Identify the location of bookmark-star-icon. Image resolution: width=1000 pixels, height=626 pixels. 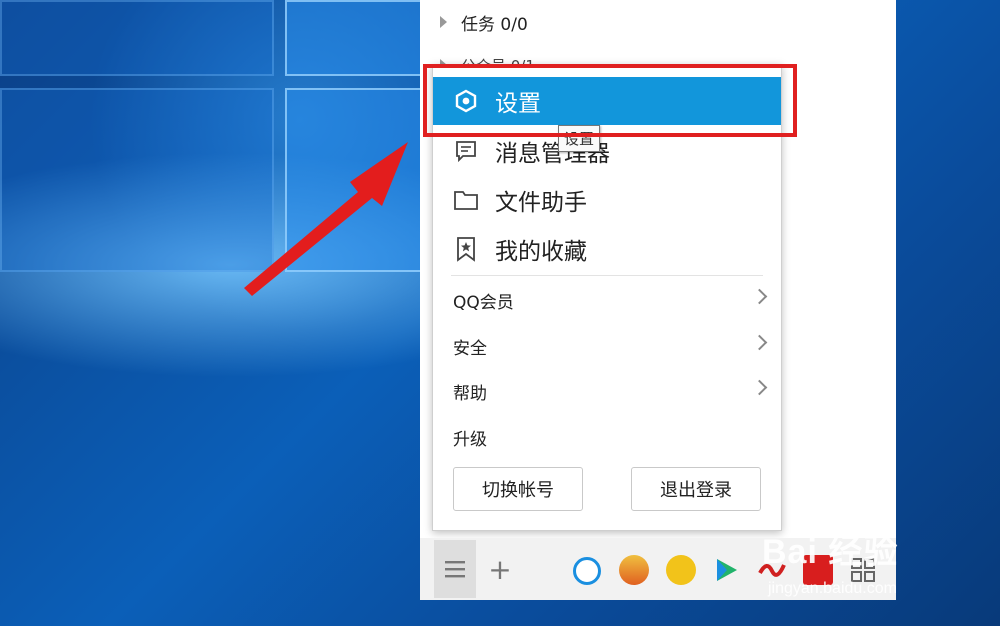
(466, 249).